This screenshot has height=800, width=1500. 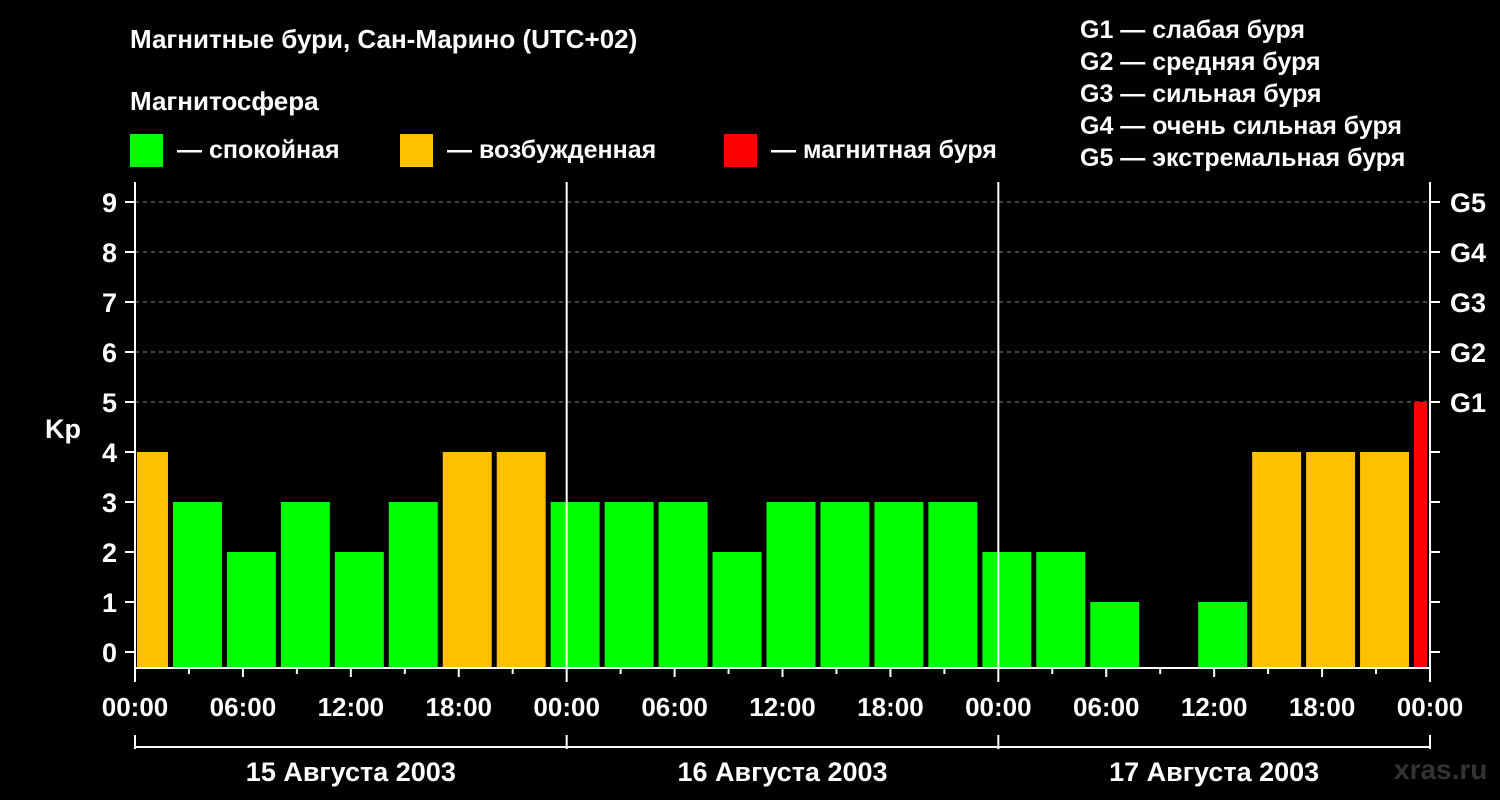 I want to click on g-tick-label: G5, so click(x=1468, y=203).